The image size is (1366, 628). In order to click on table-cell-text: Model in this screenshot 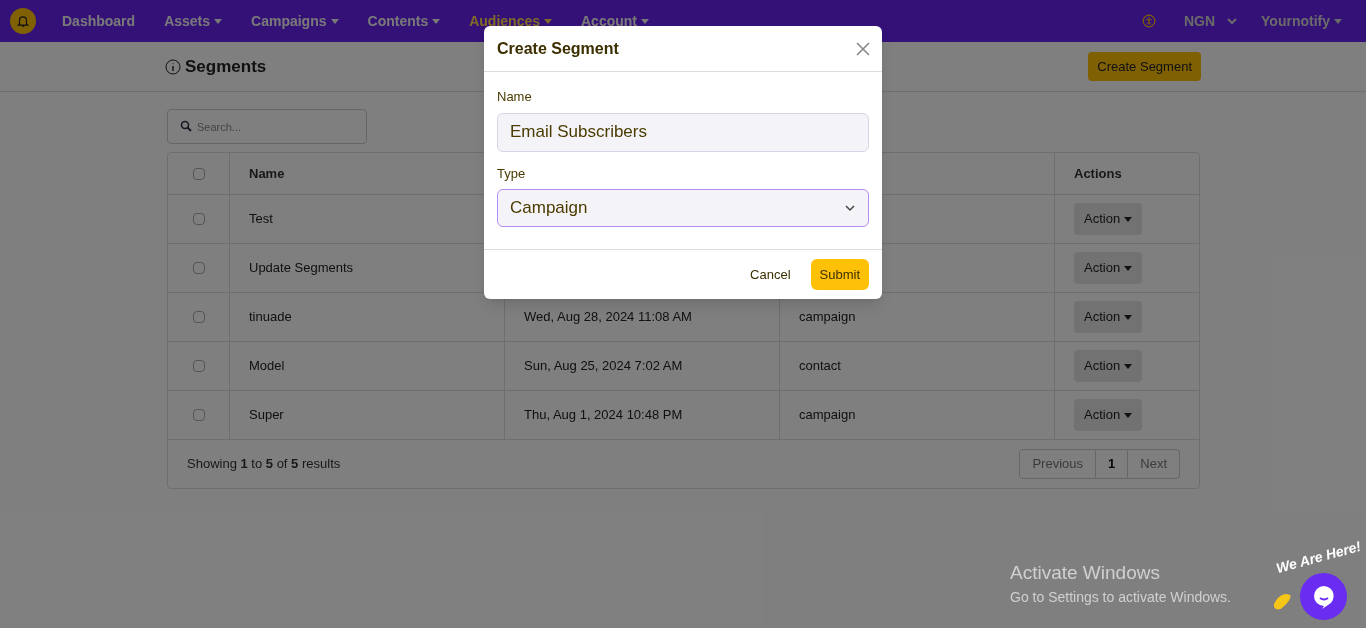, I will do `click(267, 366)`.